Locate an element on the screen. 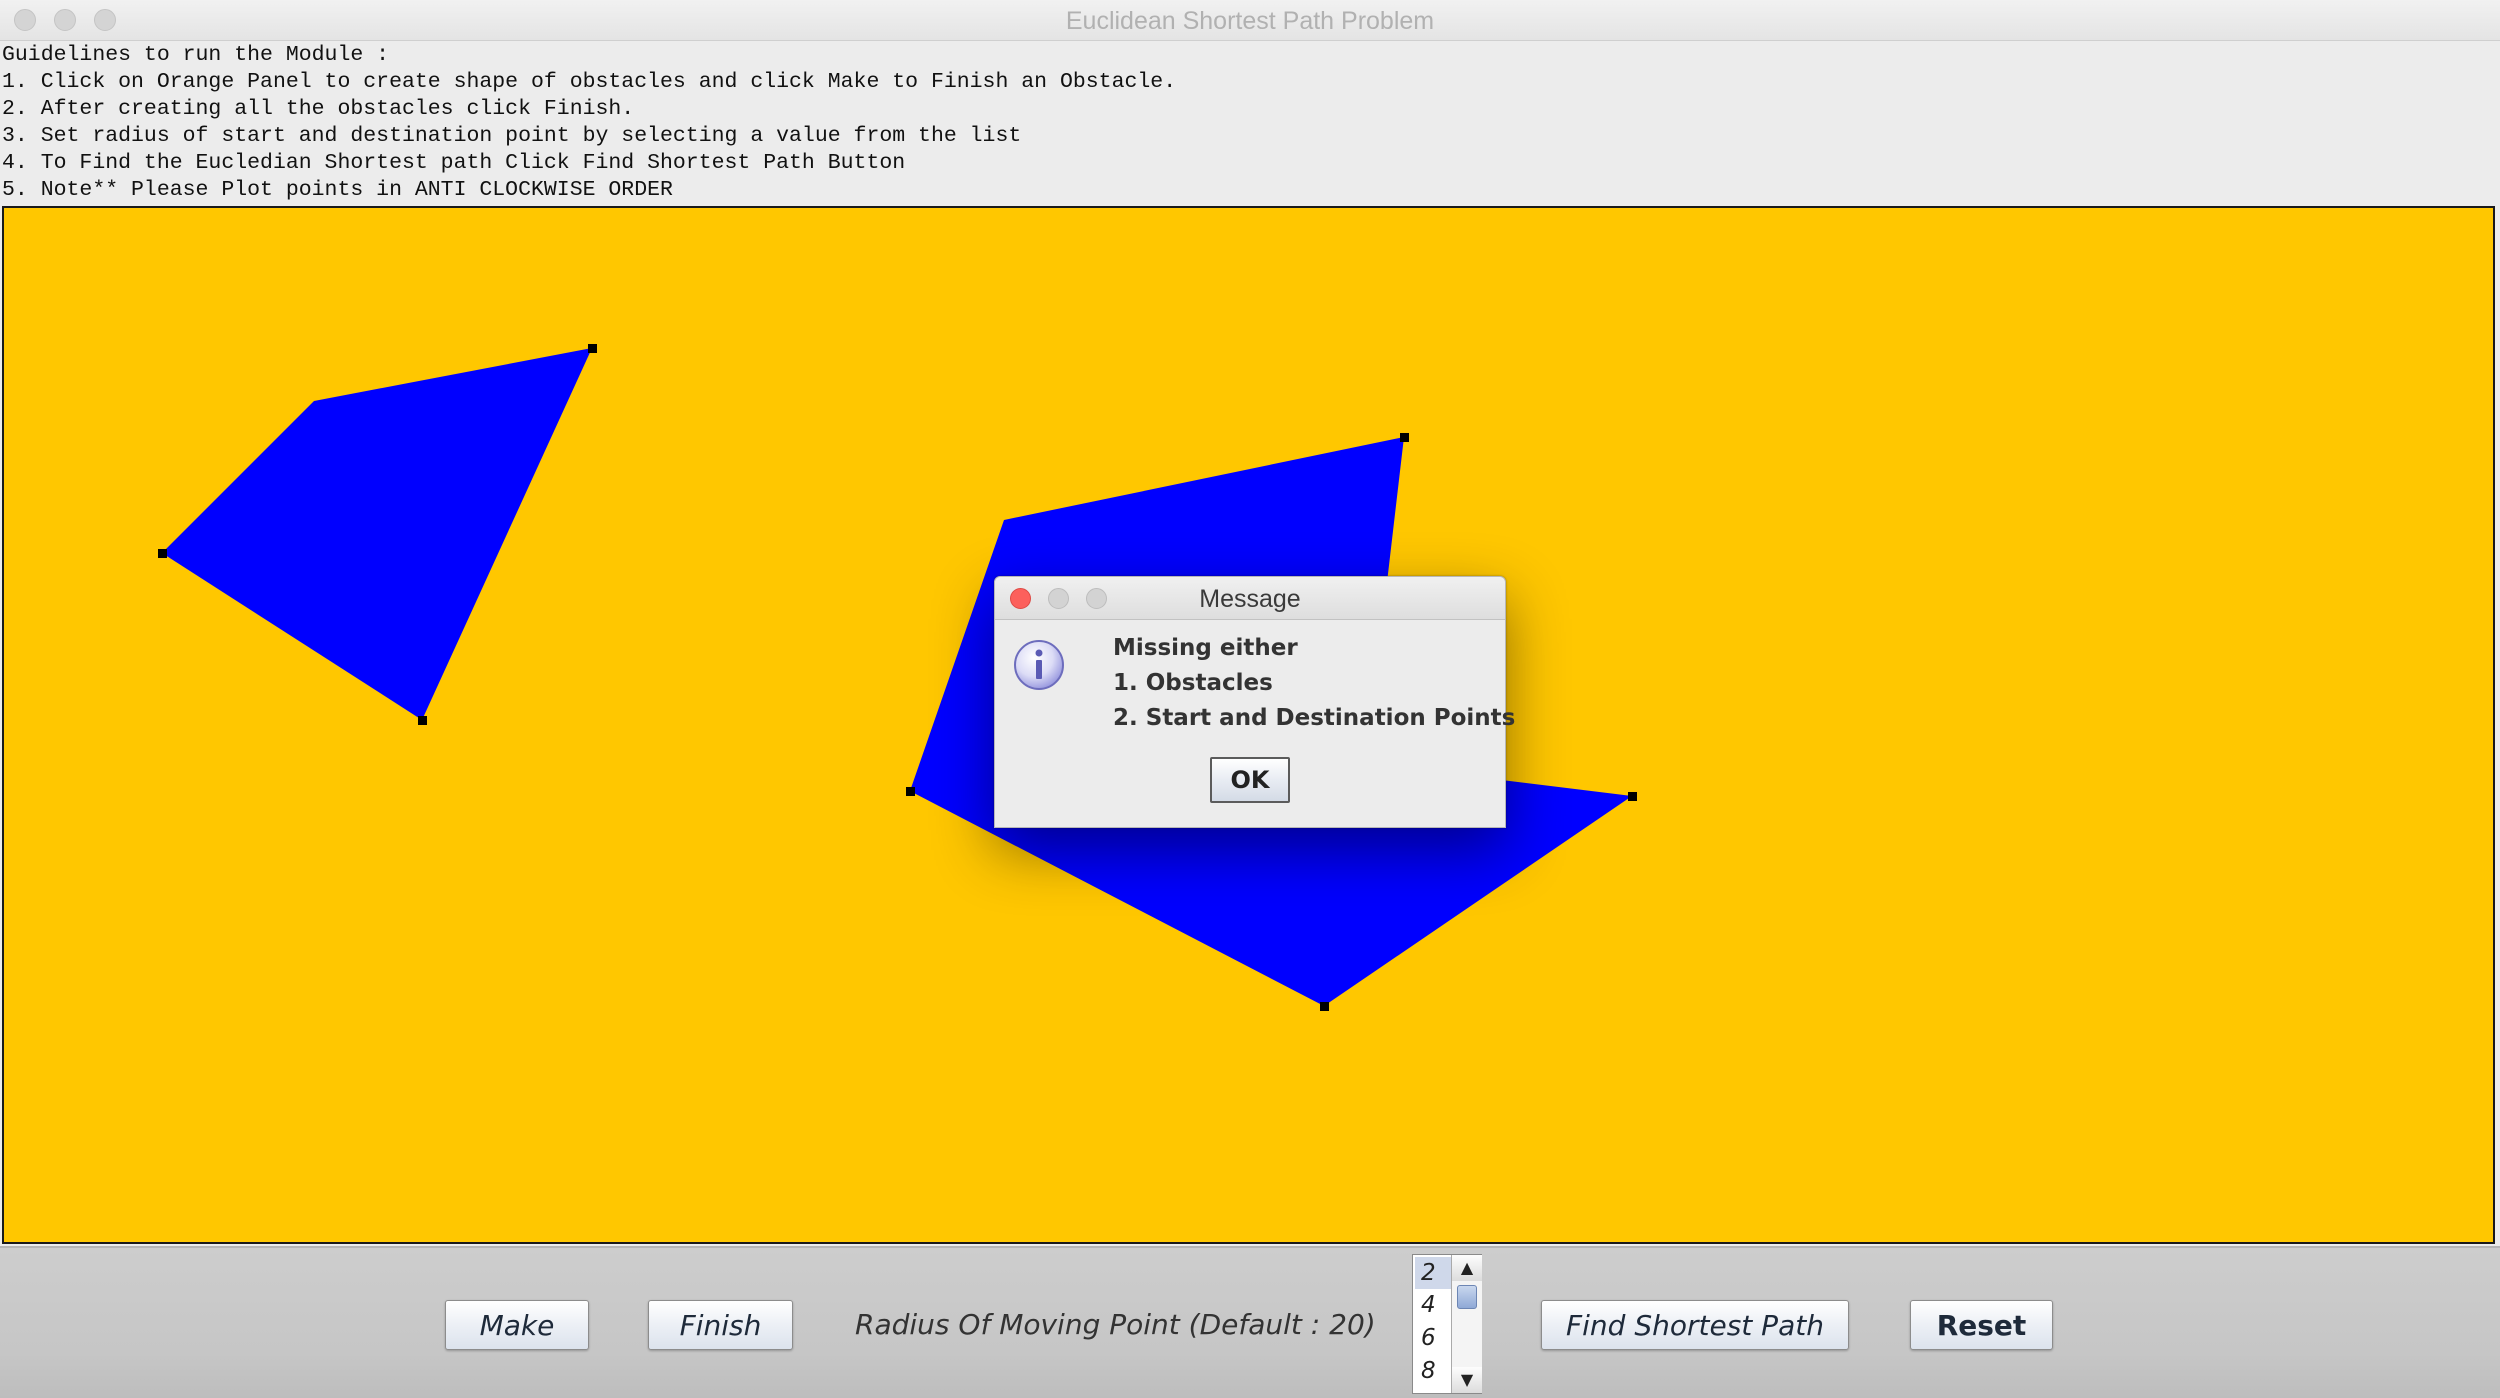  dialog-message-line: 1. Obstacles is located at coordinates (1193, 683).